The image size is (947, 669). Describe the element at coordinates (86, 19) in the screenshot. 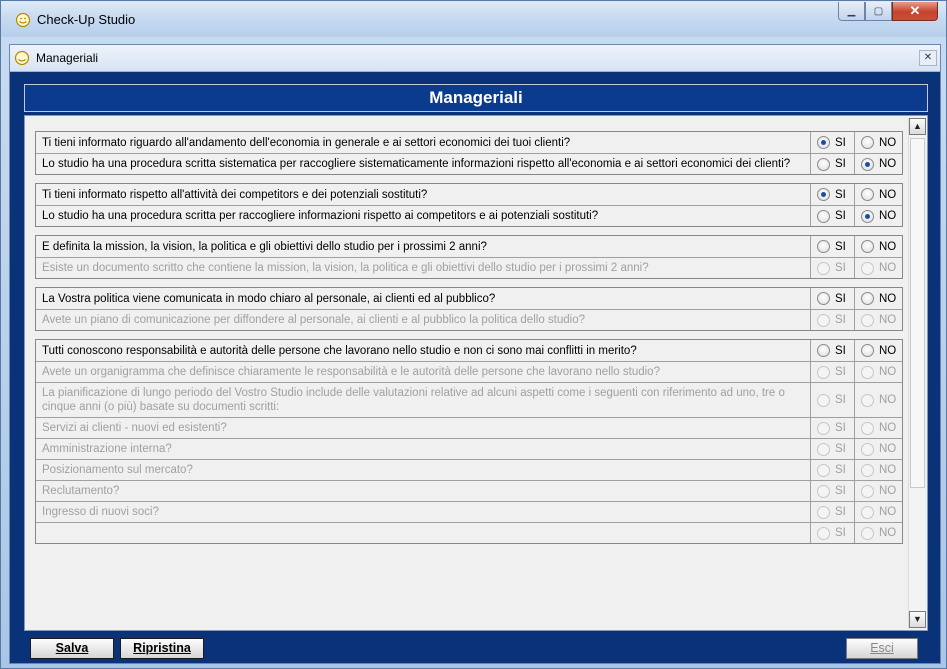

I see `window-title: Check-Up Studio` at that location.